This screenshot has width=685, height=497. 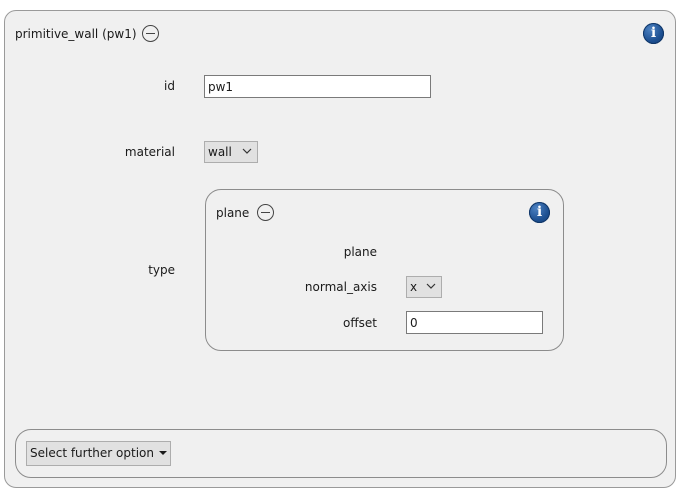 What do you see at coordinates (474, 322) in the screenshot?
I see `offset-input` at bounding box center [474, 322].